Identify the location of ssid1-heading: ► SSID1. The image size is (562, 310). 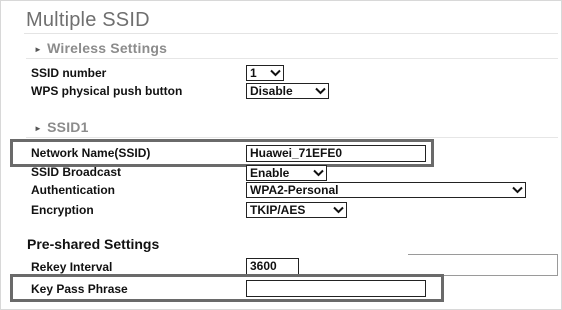
(61, 127).